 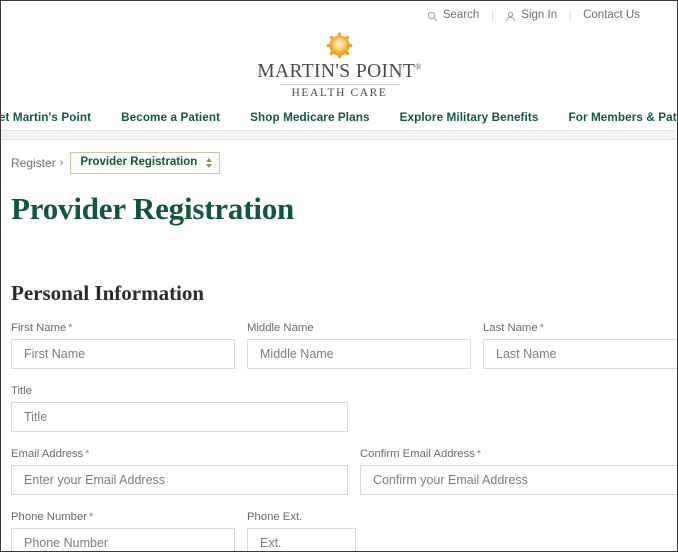 I want to click on nav-item-explore-military-benefits: Explore Military Benefits, so click(x=469, y=117).